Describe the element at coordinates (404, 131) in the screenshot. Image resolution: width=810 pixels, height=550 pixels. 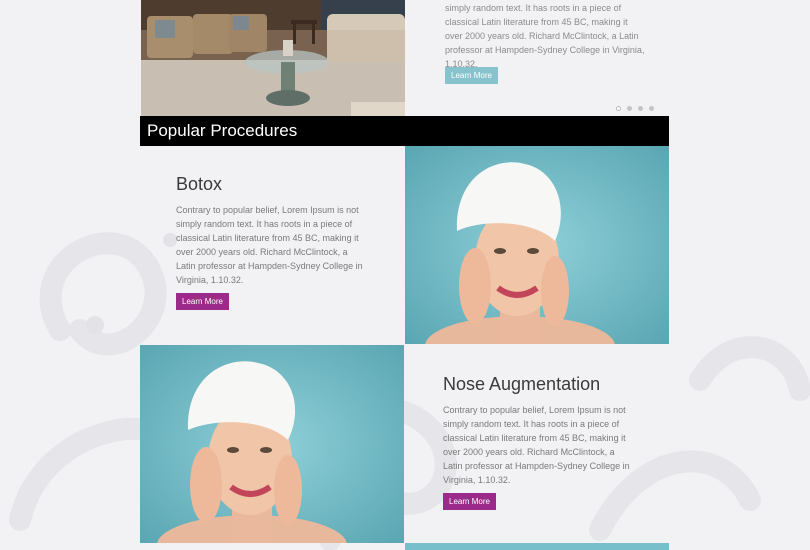
I see `section-title-bar: Popular Procedures` at that location.